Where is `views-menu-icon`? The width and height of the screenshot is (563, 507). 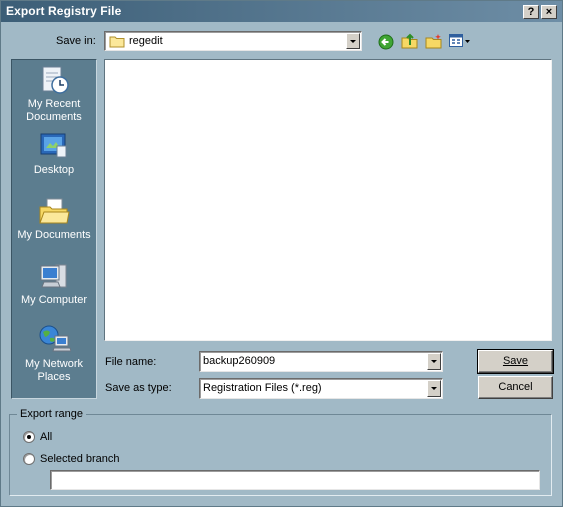
views-menu-icon is located at coordinates (460, 41).